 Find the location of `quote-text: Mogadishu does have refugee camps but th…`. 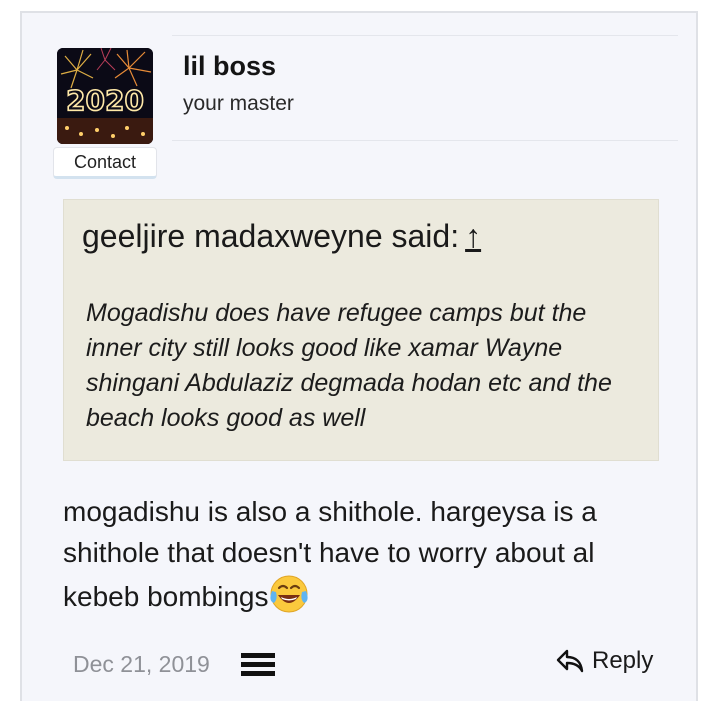

quote-text: Mogadishu does have refugee camps but th… is located at coordinates (349, 365).